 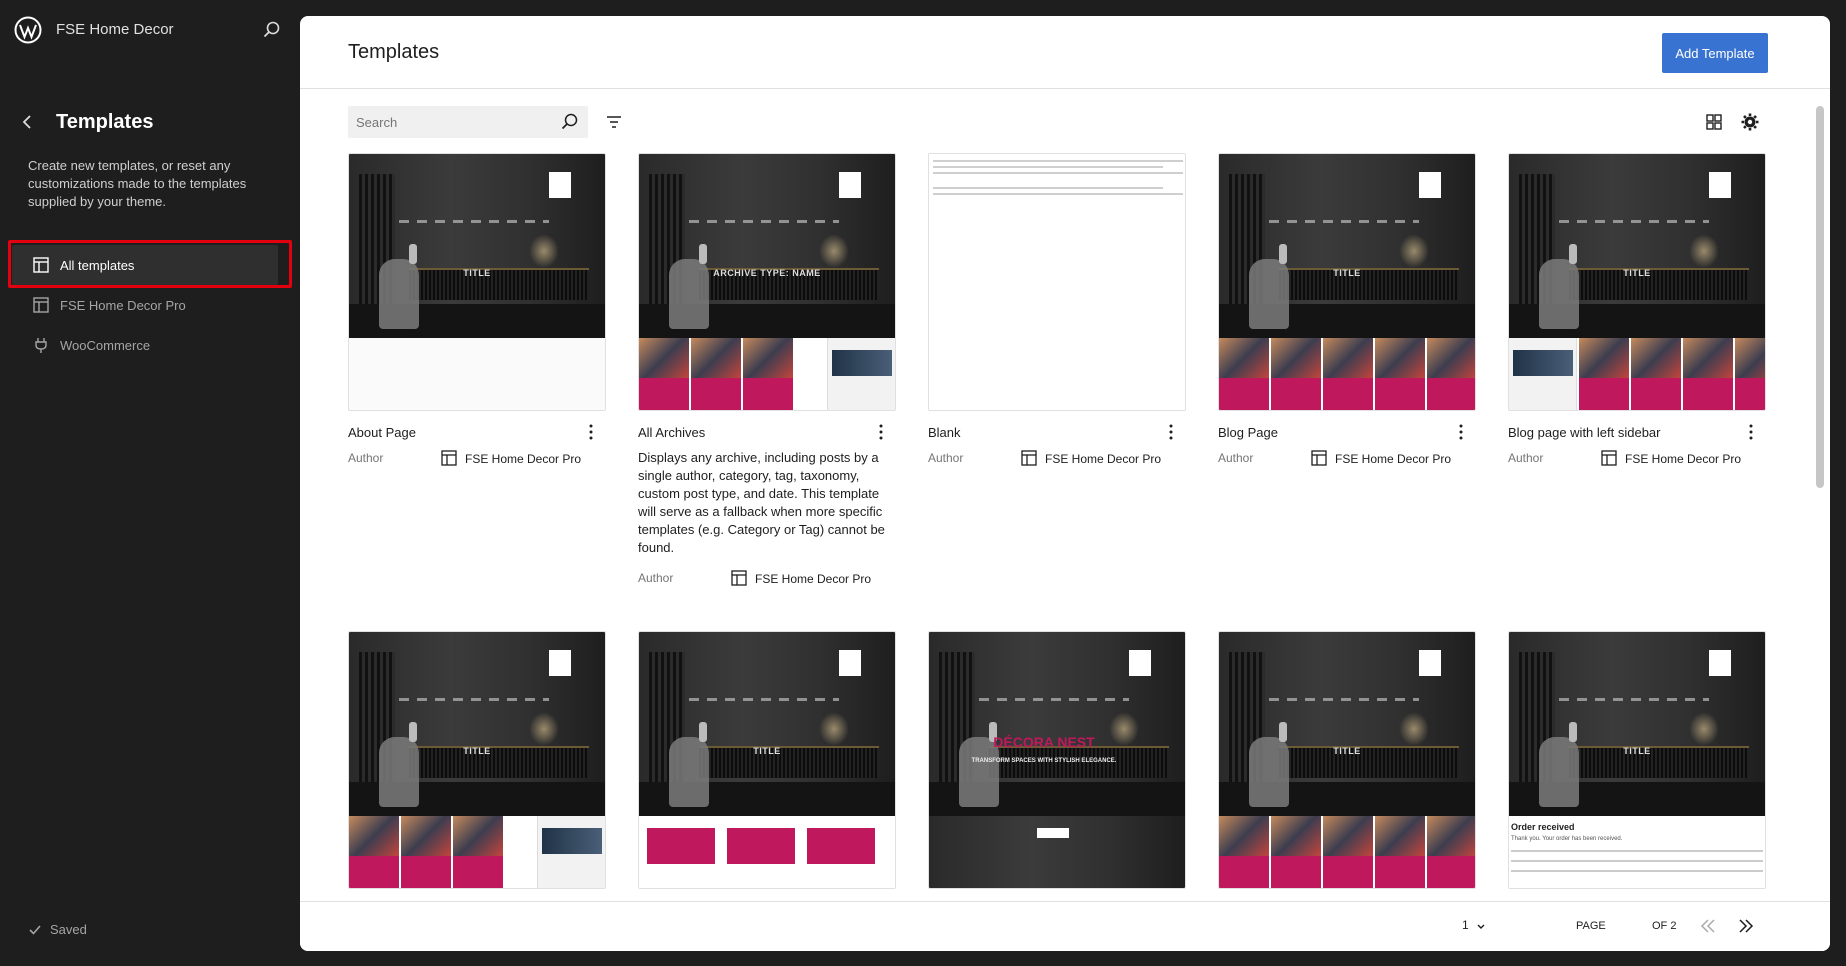 What do you see at coordinates (671, 432) in the screenshot?
I see `template-title: All Archives` at bounding box center [671, 432].